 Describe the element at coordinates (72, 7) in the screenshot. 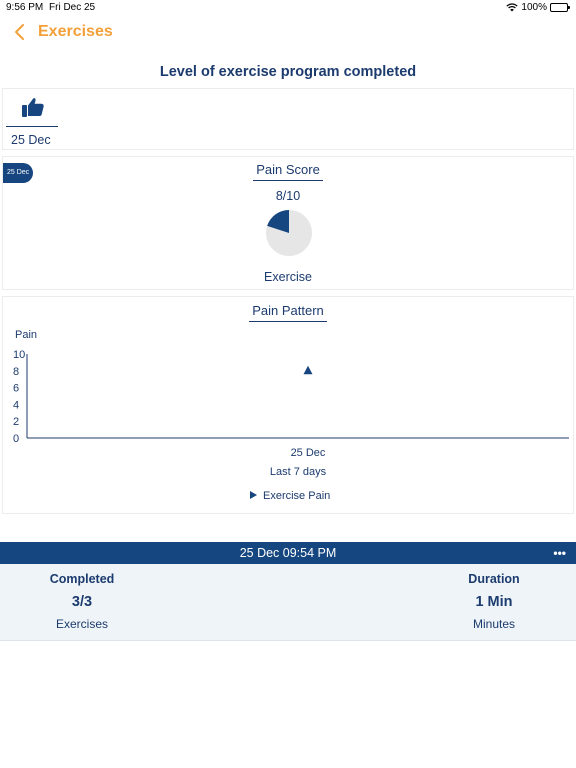

I see `status-date: Fri Dec 25` at that location.